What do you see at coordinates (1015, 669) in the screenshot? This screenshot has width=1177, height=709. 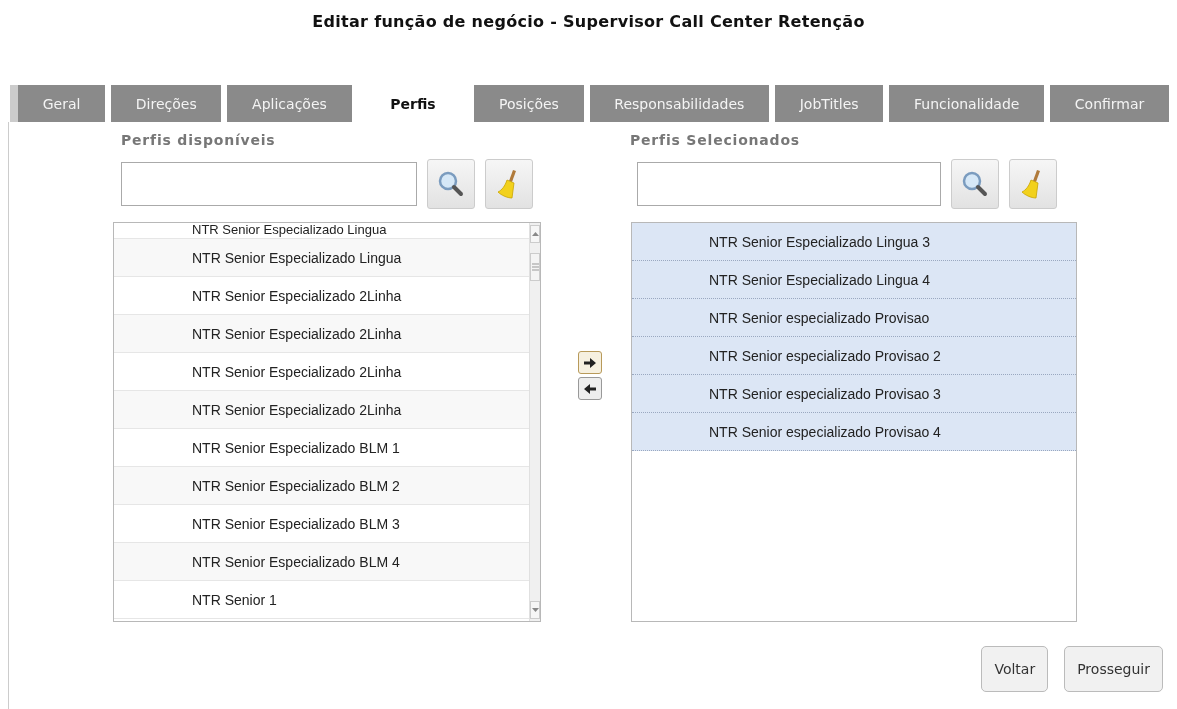 I see `action-button: Voltar` at bounding box center [1015, 669].